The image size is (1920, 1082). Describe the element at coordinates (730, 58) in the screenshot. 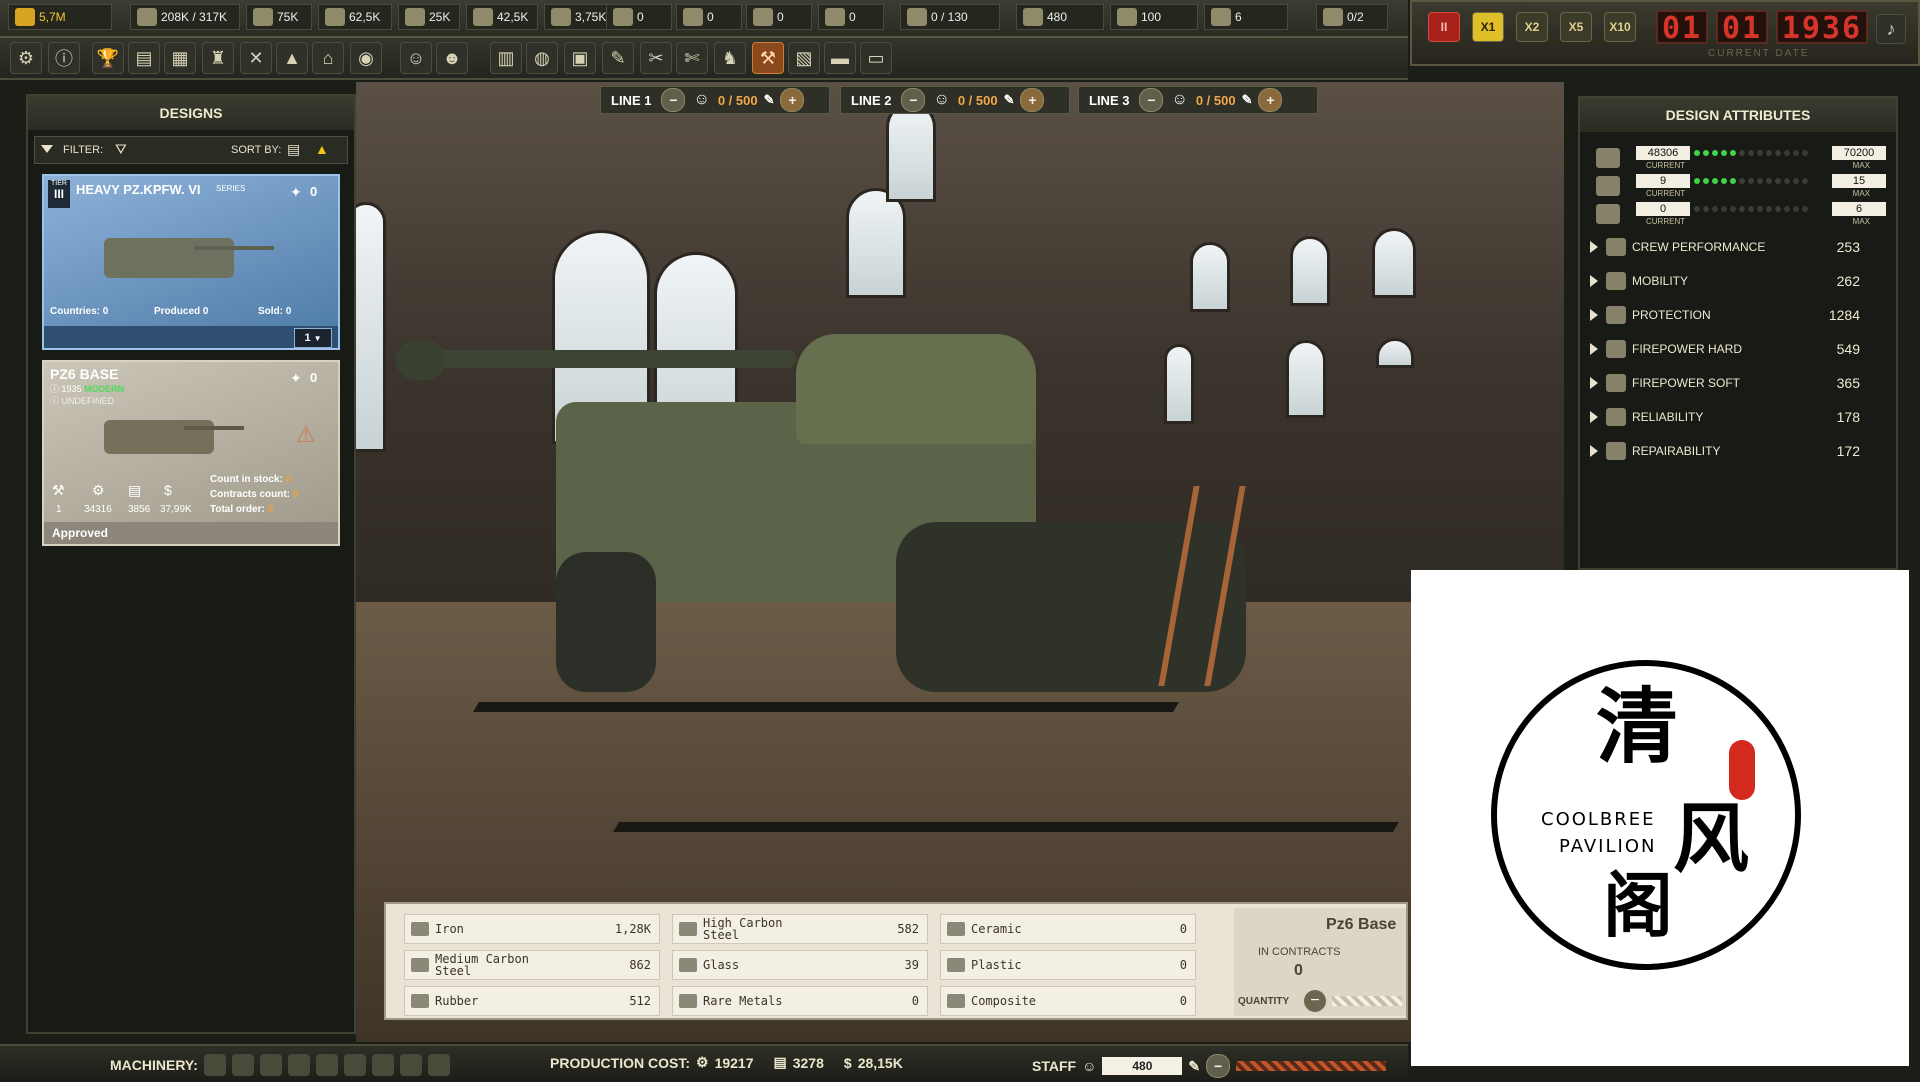

I see `soldier-icon: ♞` at that location.